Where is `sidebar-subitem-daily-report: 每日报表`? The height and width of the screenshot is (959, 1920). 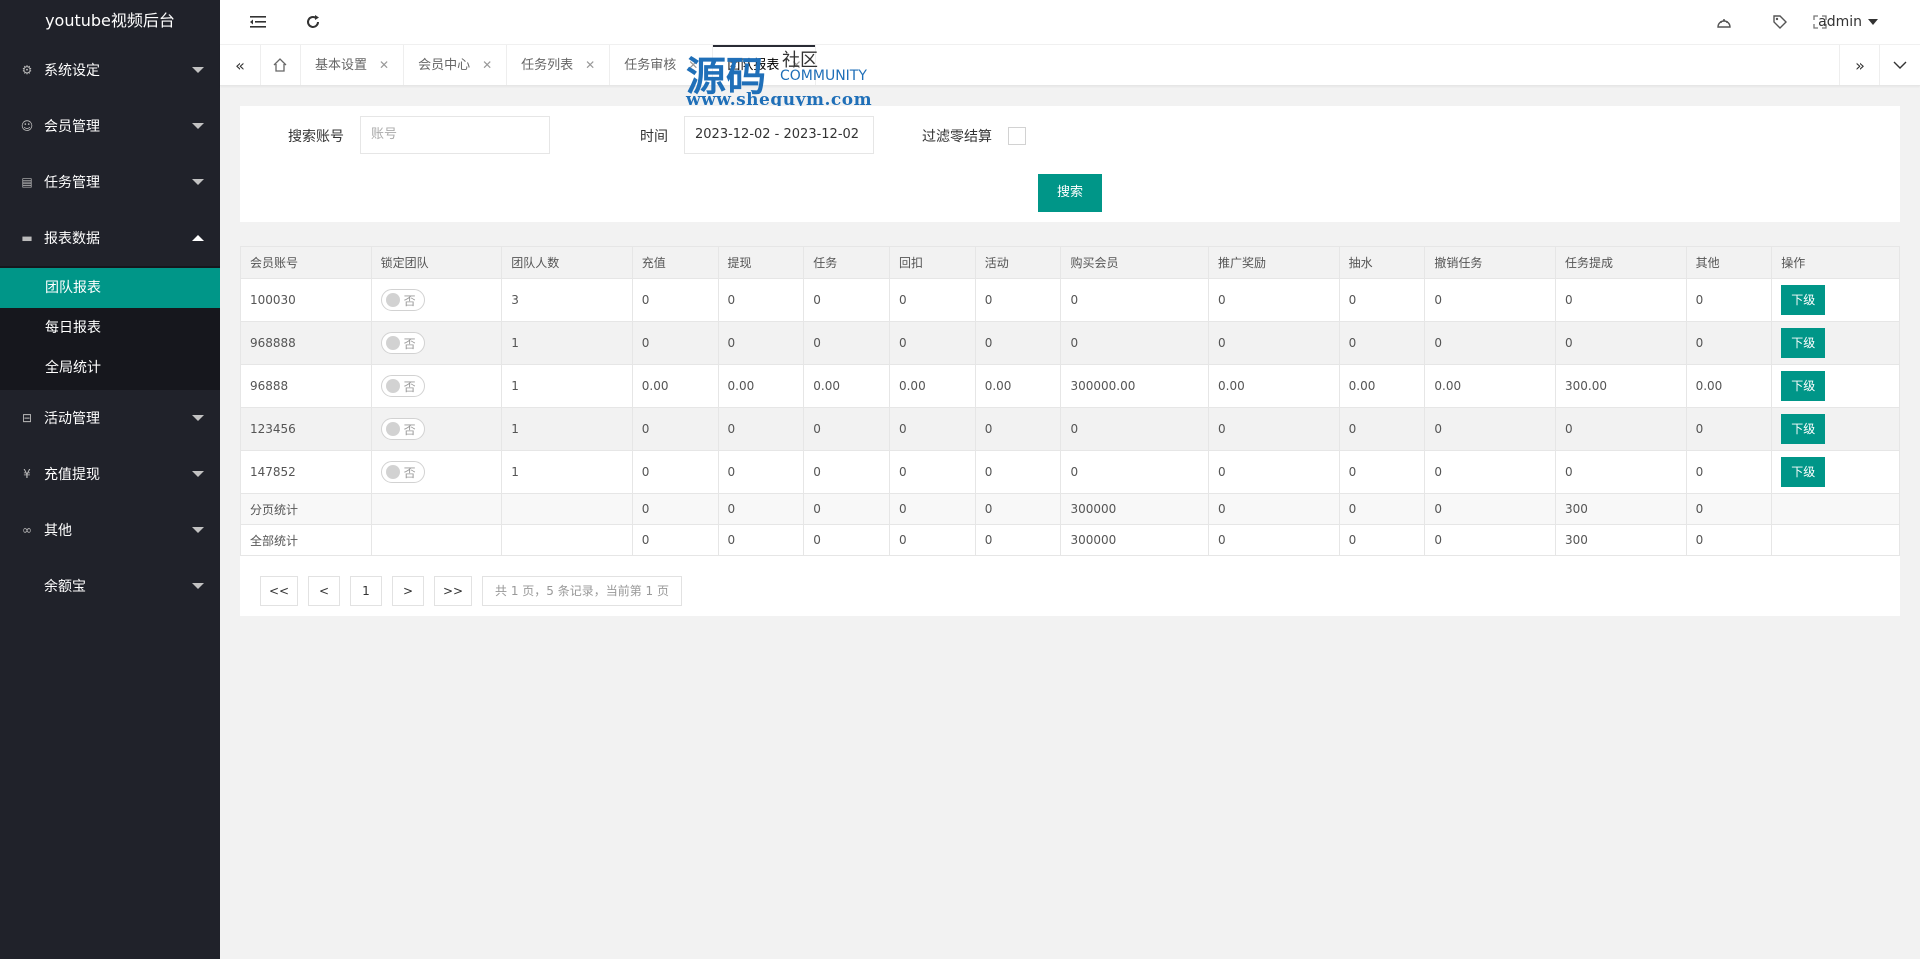 sidebar-subitem-daily-report: 每日报表 is located at coordinates (110, 328).